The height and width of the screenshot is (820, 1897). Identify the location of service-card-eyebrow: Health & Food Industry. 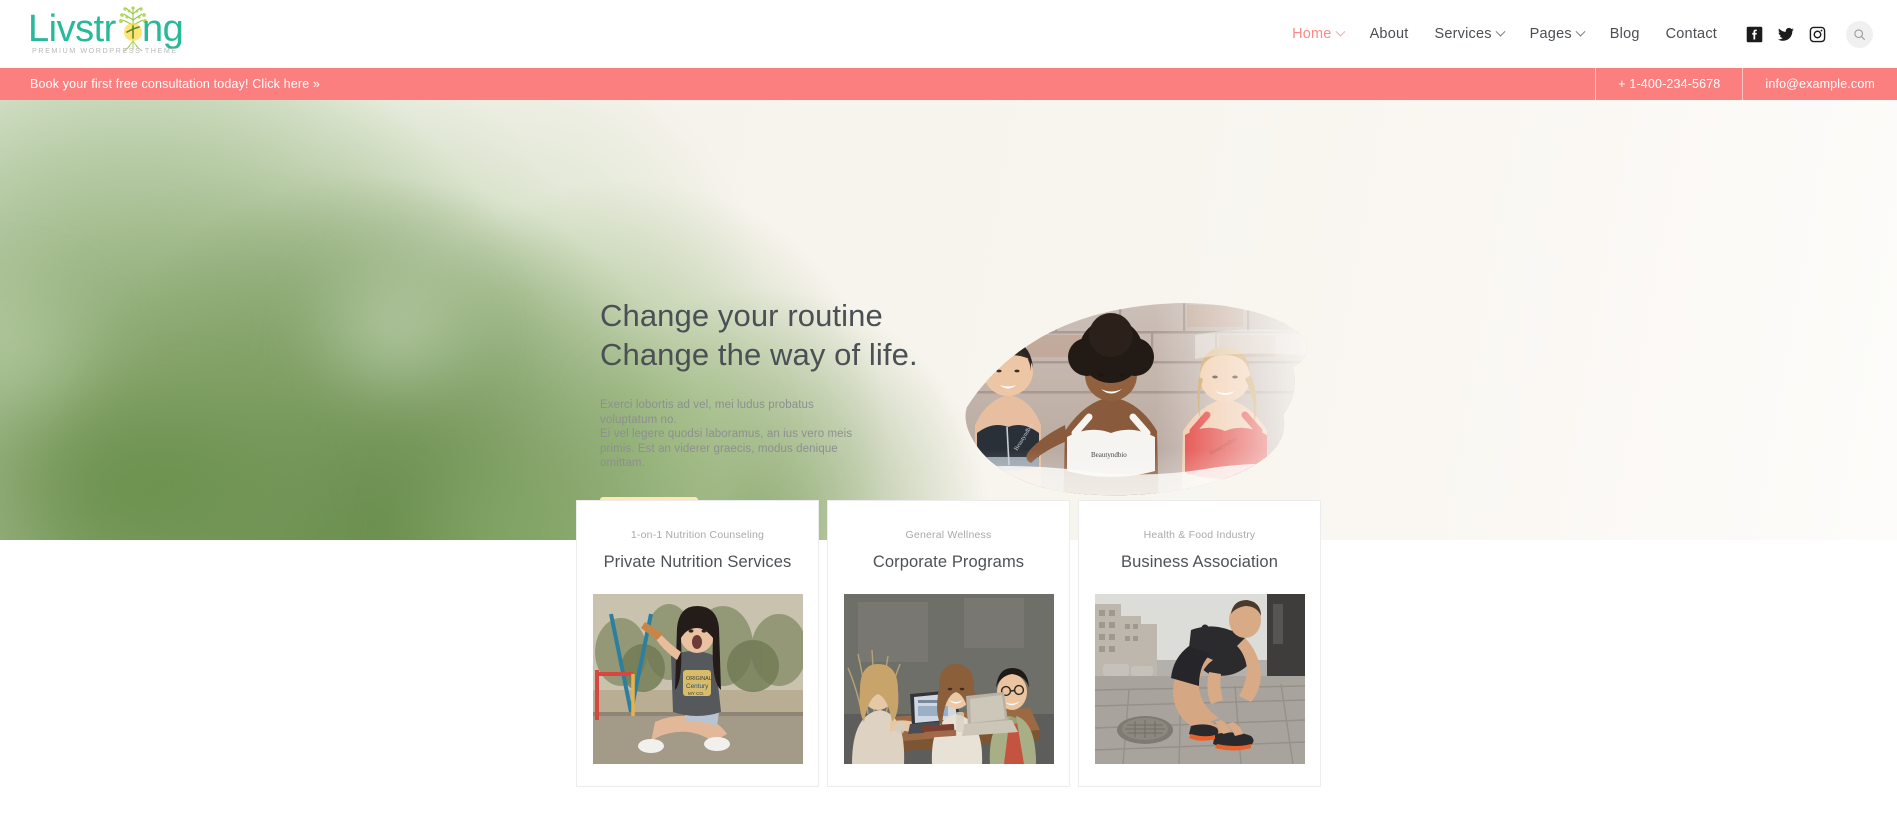
(1199, 535).